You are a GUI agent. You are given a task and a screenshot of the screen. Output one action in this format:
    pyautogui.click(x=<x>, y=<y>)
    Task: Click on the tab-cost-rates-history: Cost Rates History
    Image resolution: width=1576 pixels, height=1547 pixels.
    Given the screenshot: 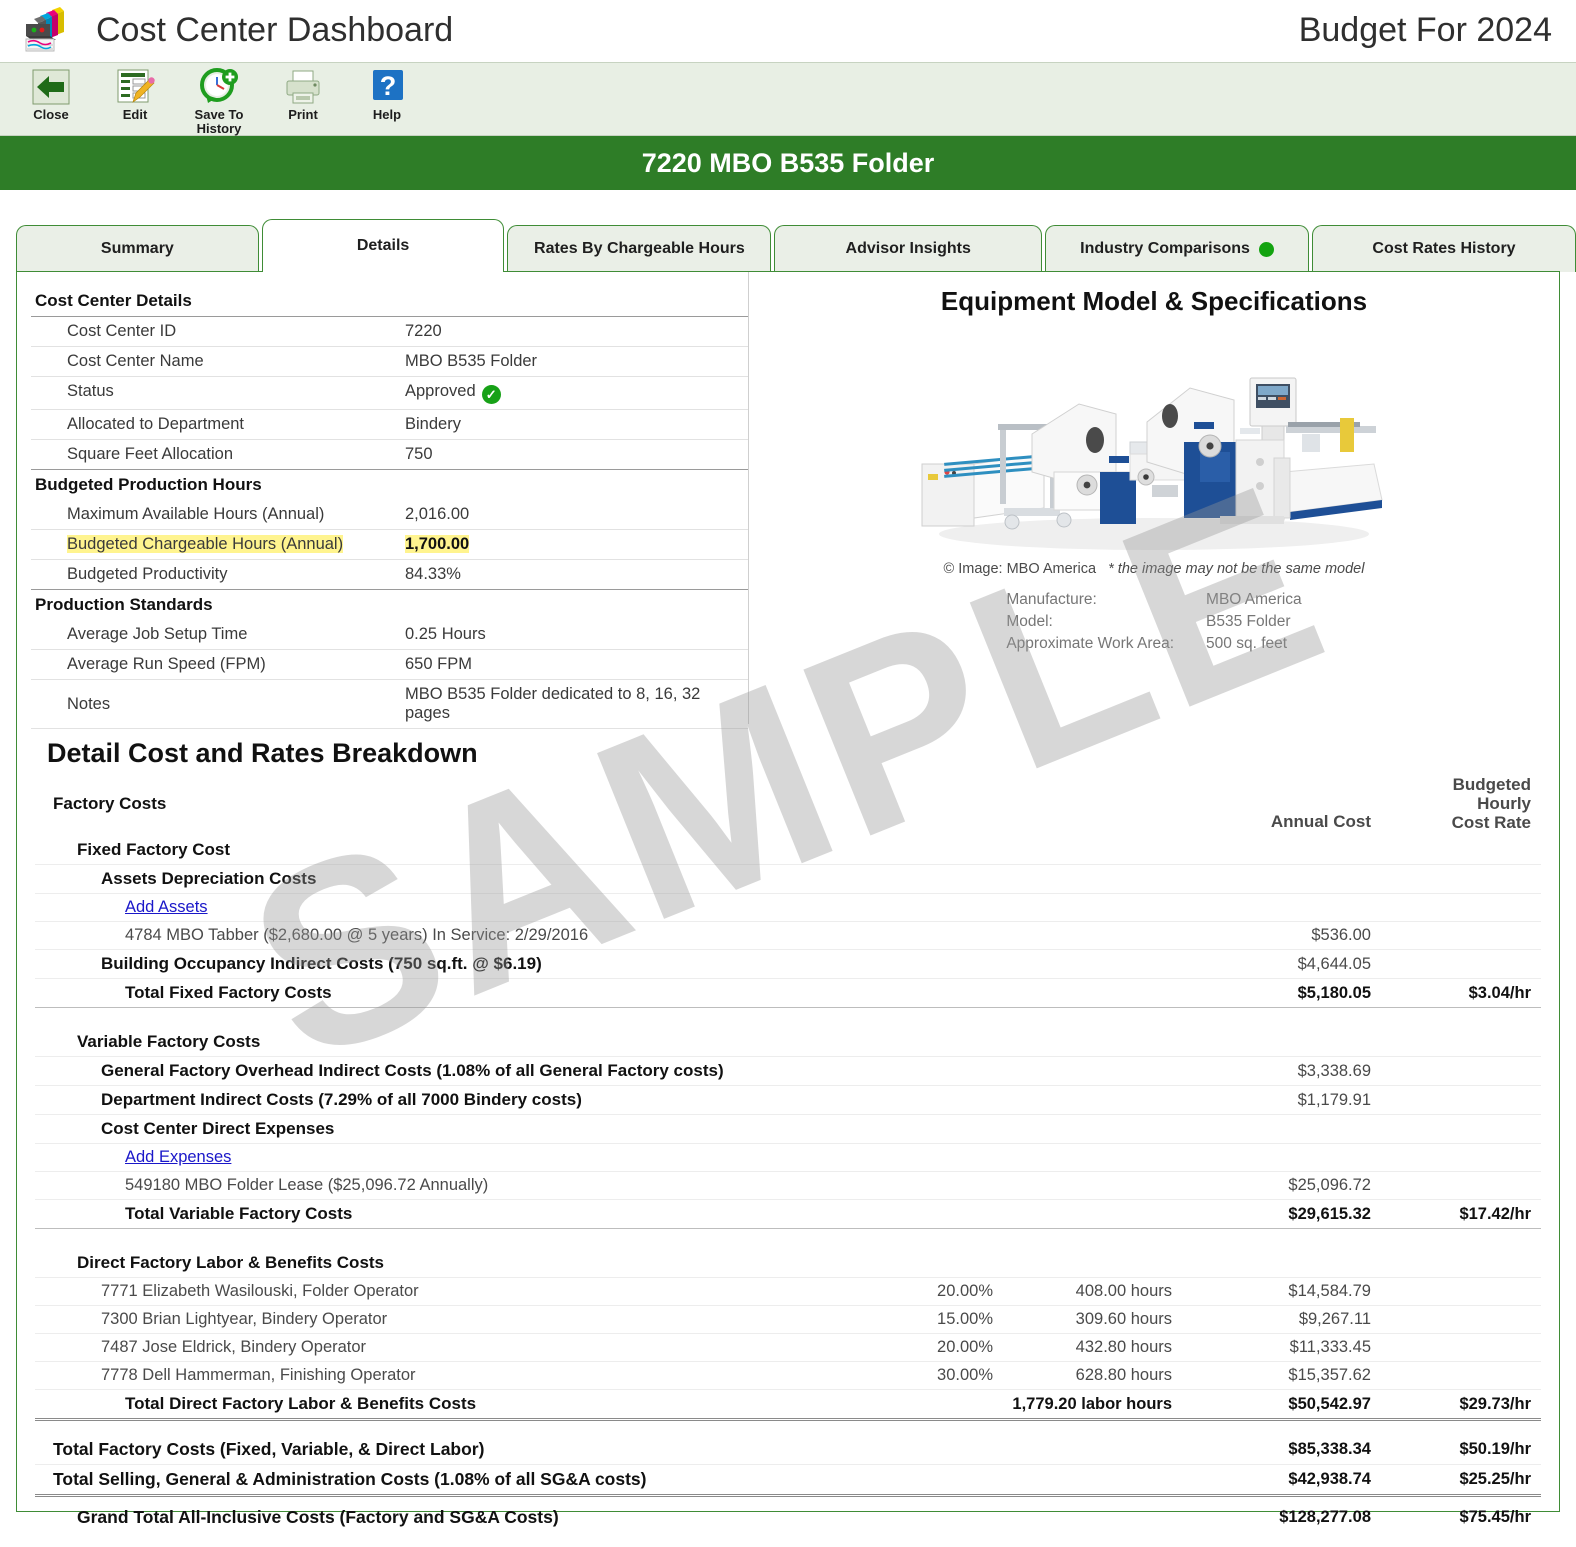 What is the action you would take?
    pyautogui.click(x=1444, y=248)
    